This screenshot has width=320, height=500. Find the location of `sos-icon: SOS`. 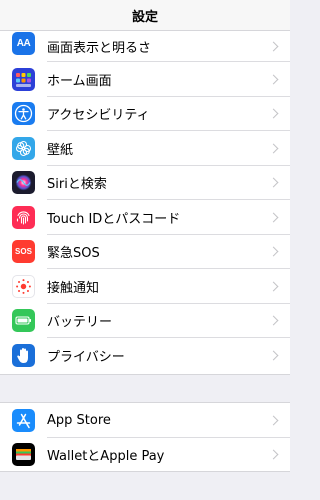

sos-icon: SOS is located at coordinates (23, 252).